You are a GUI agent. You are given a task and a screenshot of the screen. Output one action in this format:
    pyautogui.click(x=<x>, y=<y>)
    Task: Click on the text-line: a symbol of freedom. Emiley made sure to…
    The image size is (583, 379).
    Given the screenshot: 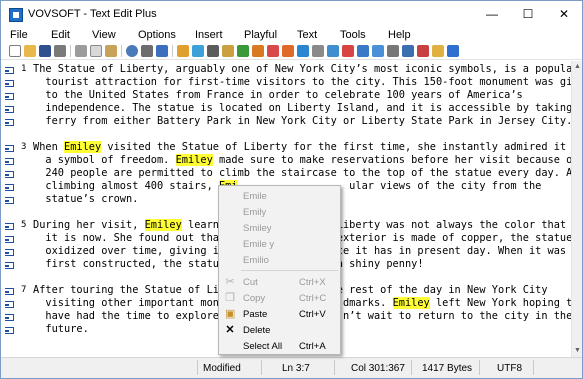 What is the action you would take?
    pyautogui.click(x=302, y=160)
    